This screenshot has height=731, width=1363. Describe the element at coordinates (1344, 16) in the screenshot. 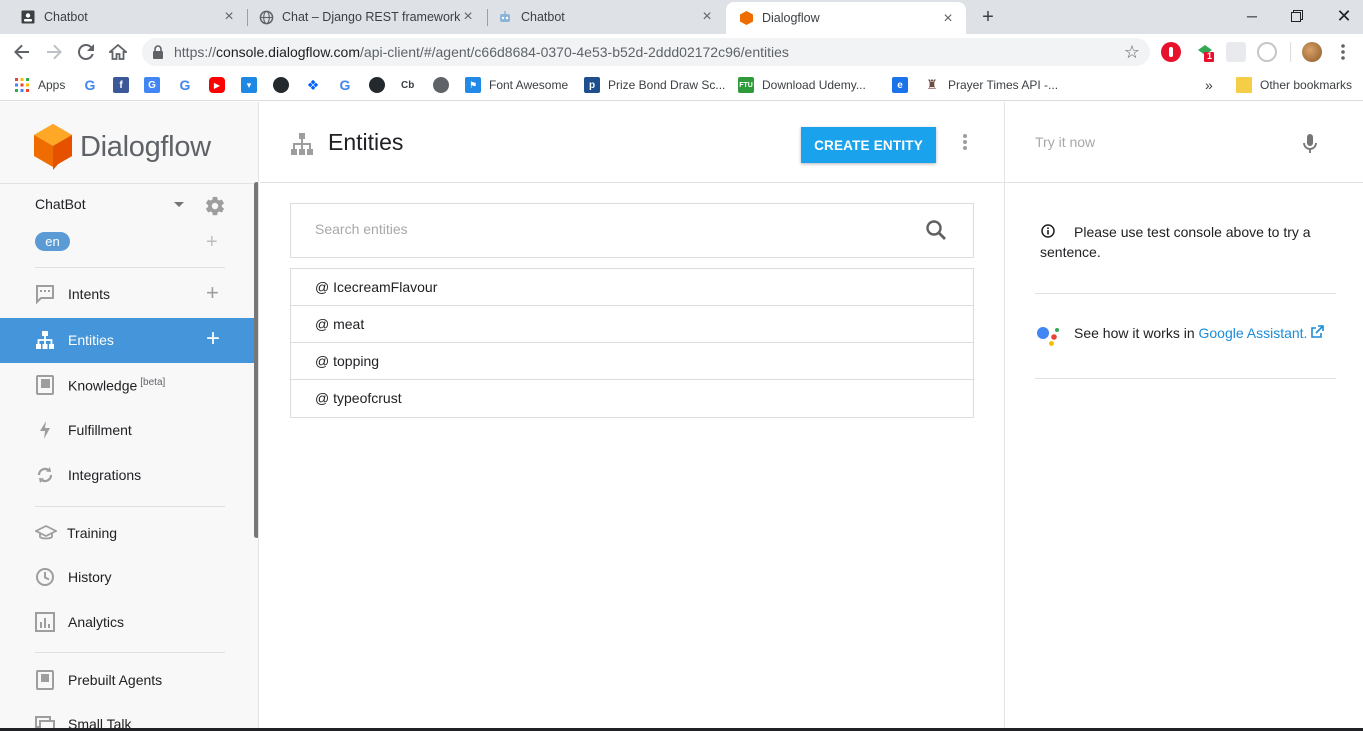

I see `close-window-icon: ✕` at that location.